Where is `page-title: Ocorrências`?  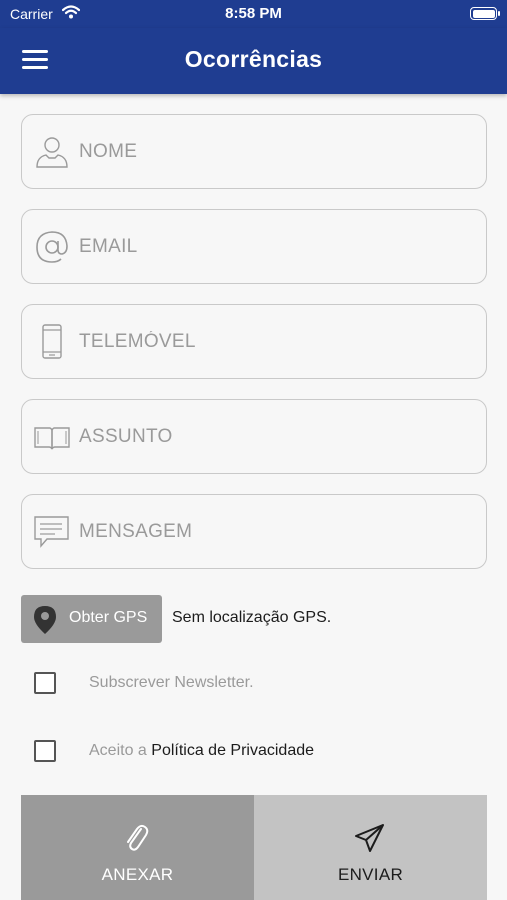
page-title: Ocorrências is located at coordinates (253, 59).